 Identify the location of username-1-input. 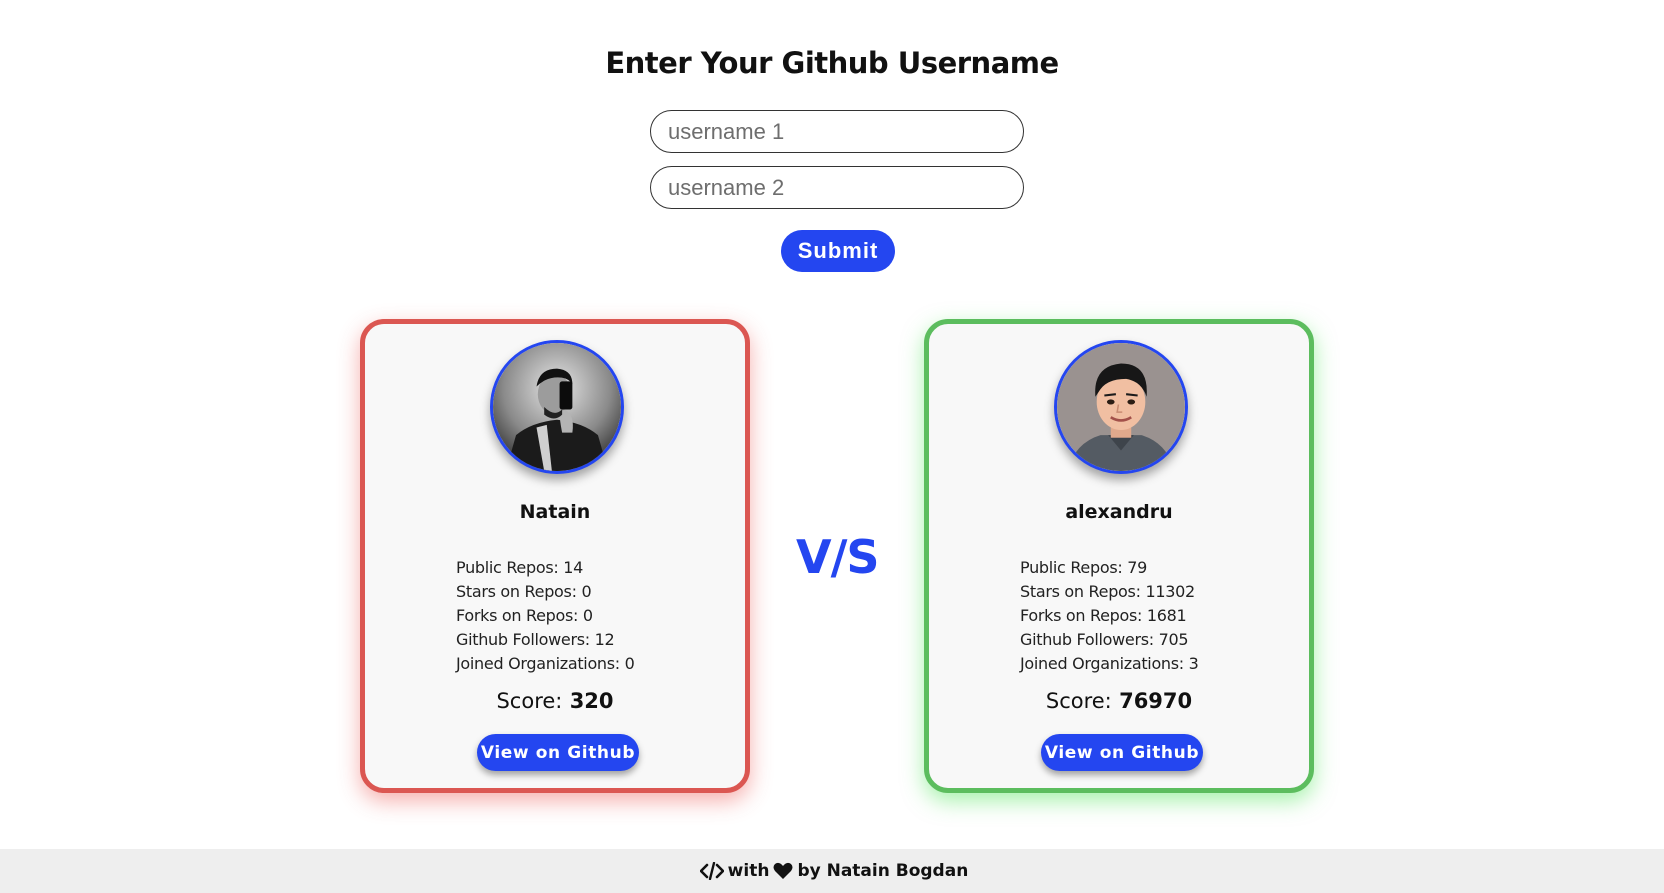
(837, 131).